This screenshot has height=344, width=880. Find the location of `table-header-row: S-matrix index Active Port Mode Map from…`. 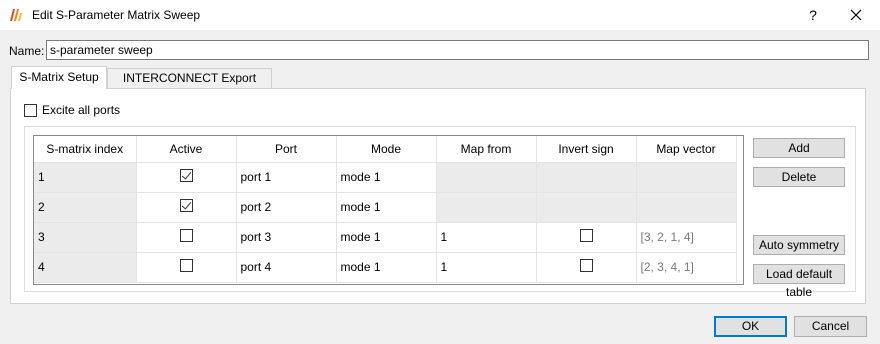

table-header-row: S-matrix index Active Port Mode Map from… is located at coordinates (385, 149).